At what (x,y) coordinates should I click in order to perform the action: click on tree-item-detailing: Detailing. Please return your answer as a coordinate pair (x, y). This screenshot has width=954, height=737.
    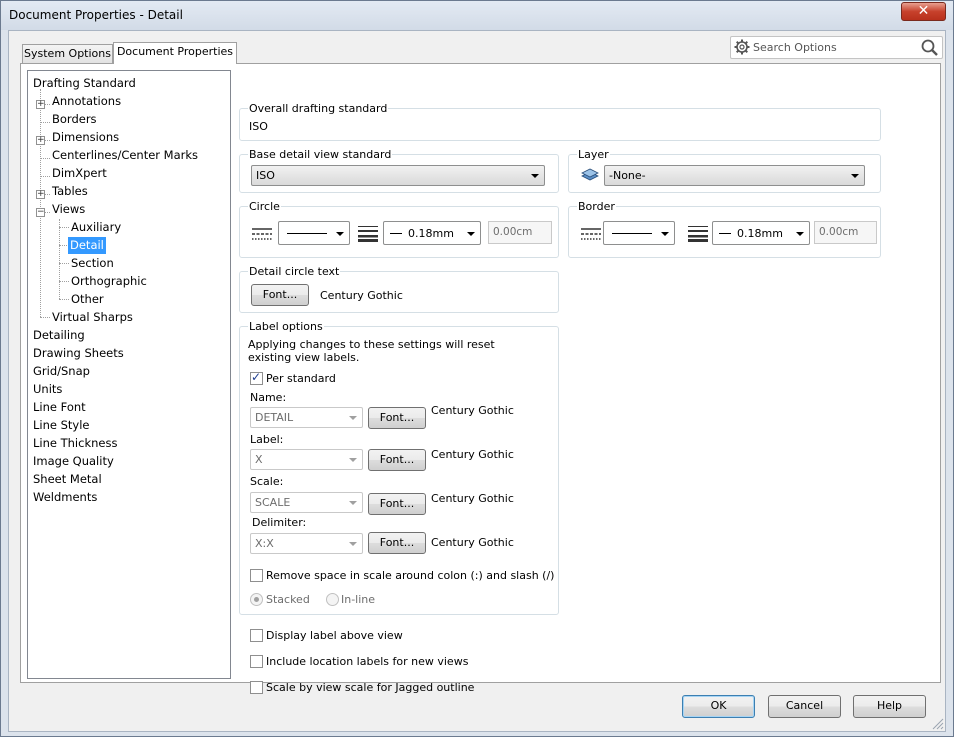
    Looking at the image, I should click on (59, 335).